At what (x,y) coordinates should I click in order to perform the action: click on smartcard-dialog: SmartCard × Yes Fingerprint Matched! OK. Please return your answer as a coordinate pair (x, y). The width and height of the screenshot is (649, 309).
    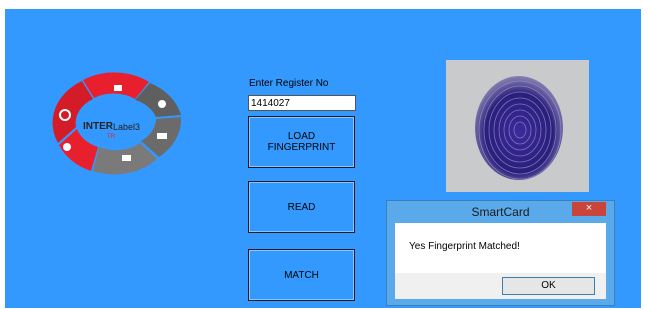
    Looking at the image, I should click on (500, 253).